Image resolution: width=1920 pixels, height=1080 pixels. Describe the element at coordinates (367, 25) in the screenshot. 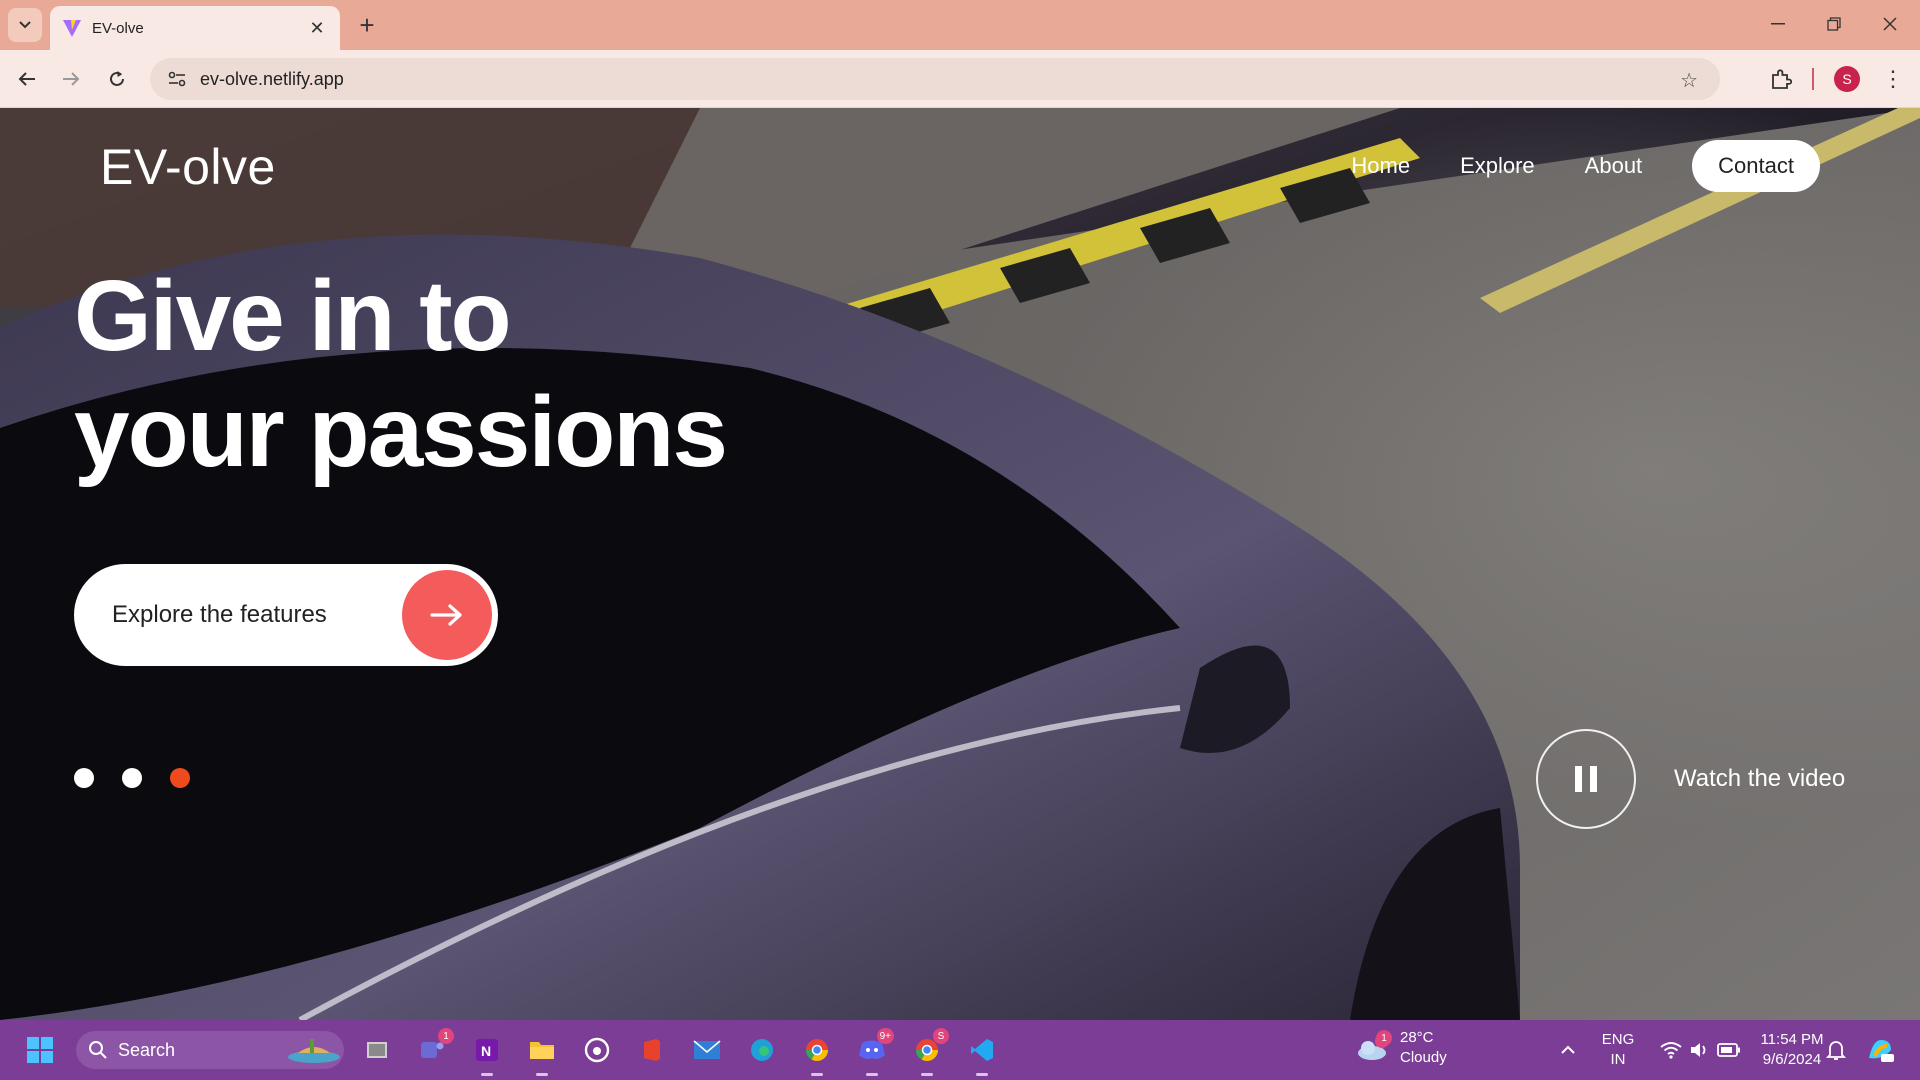

I see `new-tab-button: +` at that location.